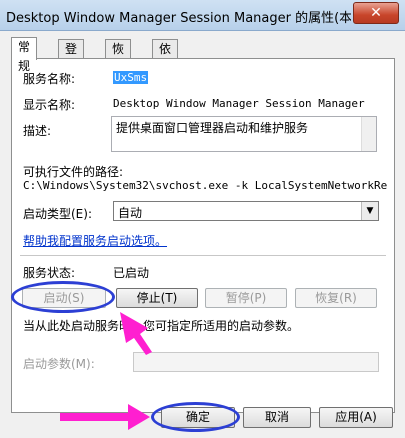 This screenshot has width=405, height=438. Describe the element at coordinates (277, 417) in the screenshot. I see `cancel-button: 取消` at that location.